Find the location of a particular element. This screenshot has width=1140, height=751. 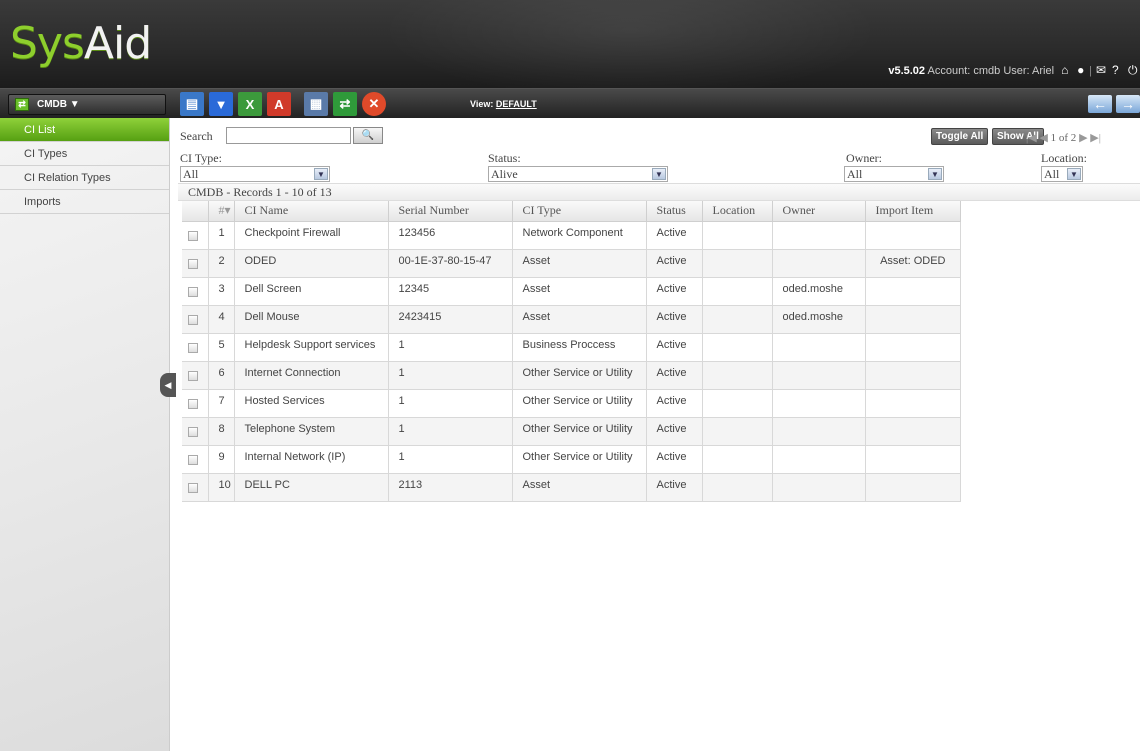

delete-icon: ✕ is located at coordinates (374, 104).